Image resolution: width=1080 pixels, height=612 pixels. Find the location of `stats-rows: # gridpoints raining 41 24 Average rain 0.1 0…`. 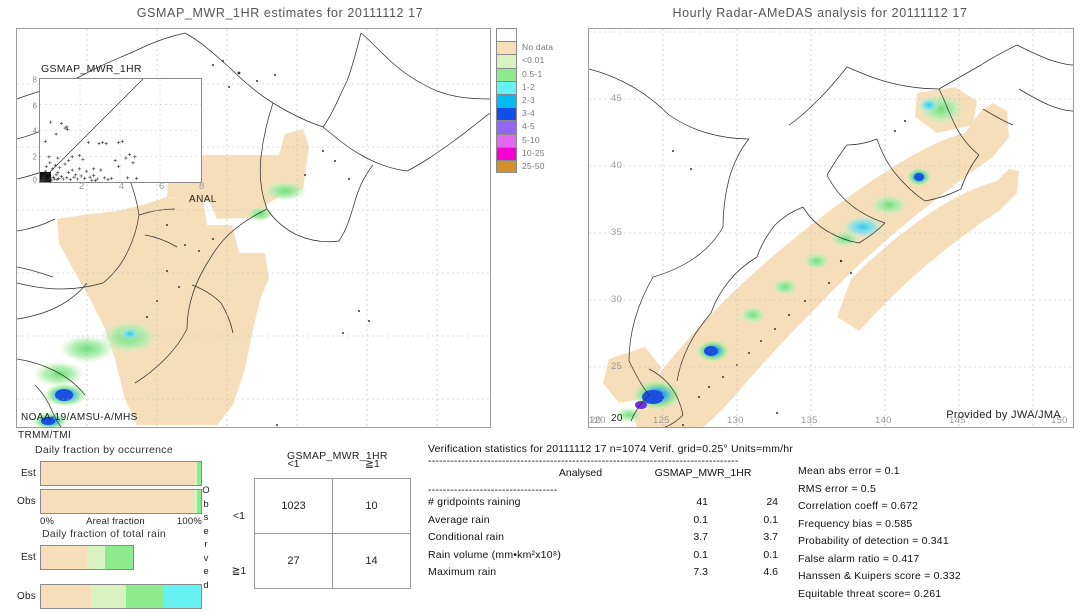

stats-rows: # gridpoints raining 41 24 Average rain 0.1 0… is located at coordinates (613, 540).